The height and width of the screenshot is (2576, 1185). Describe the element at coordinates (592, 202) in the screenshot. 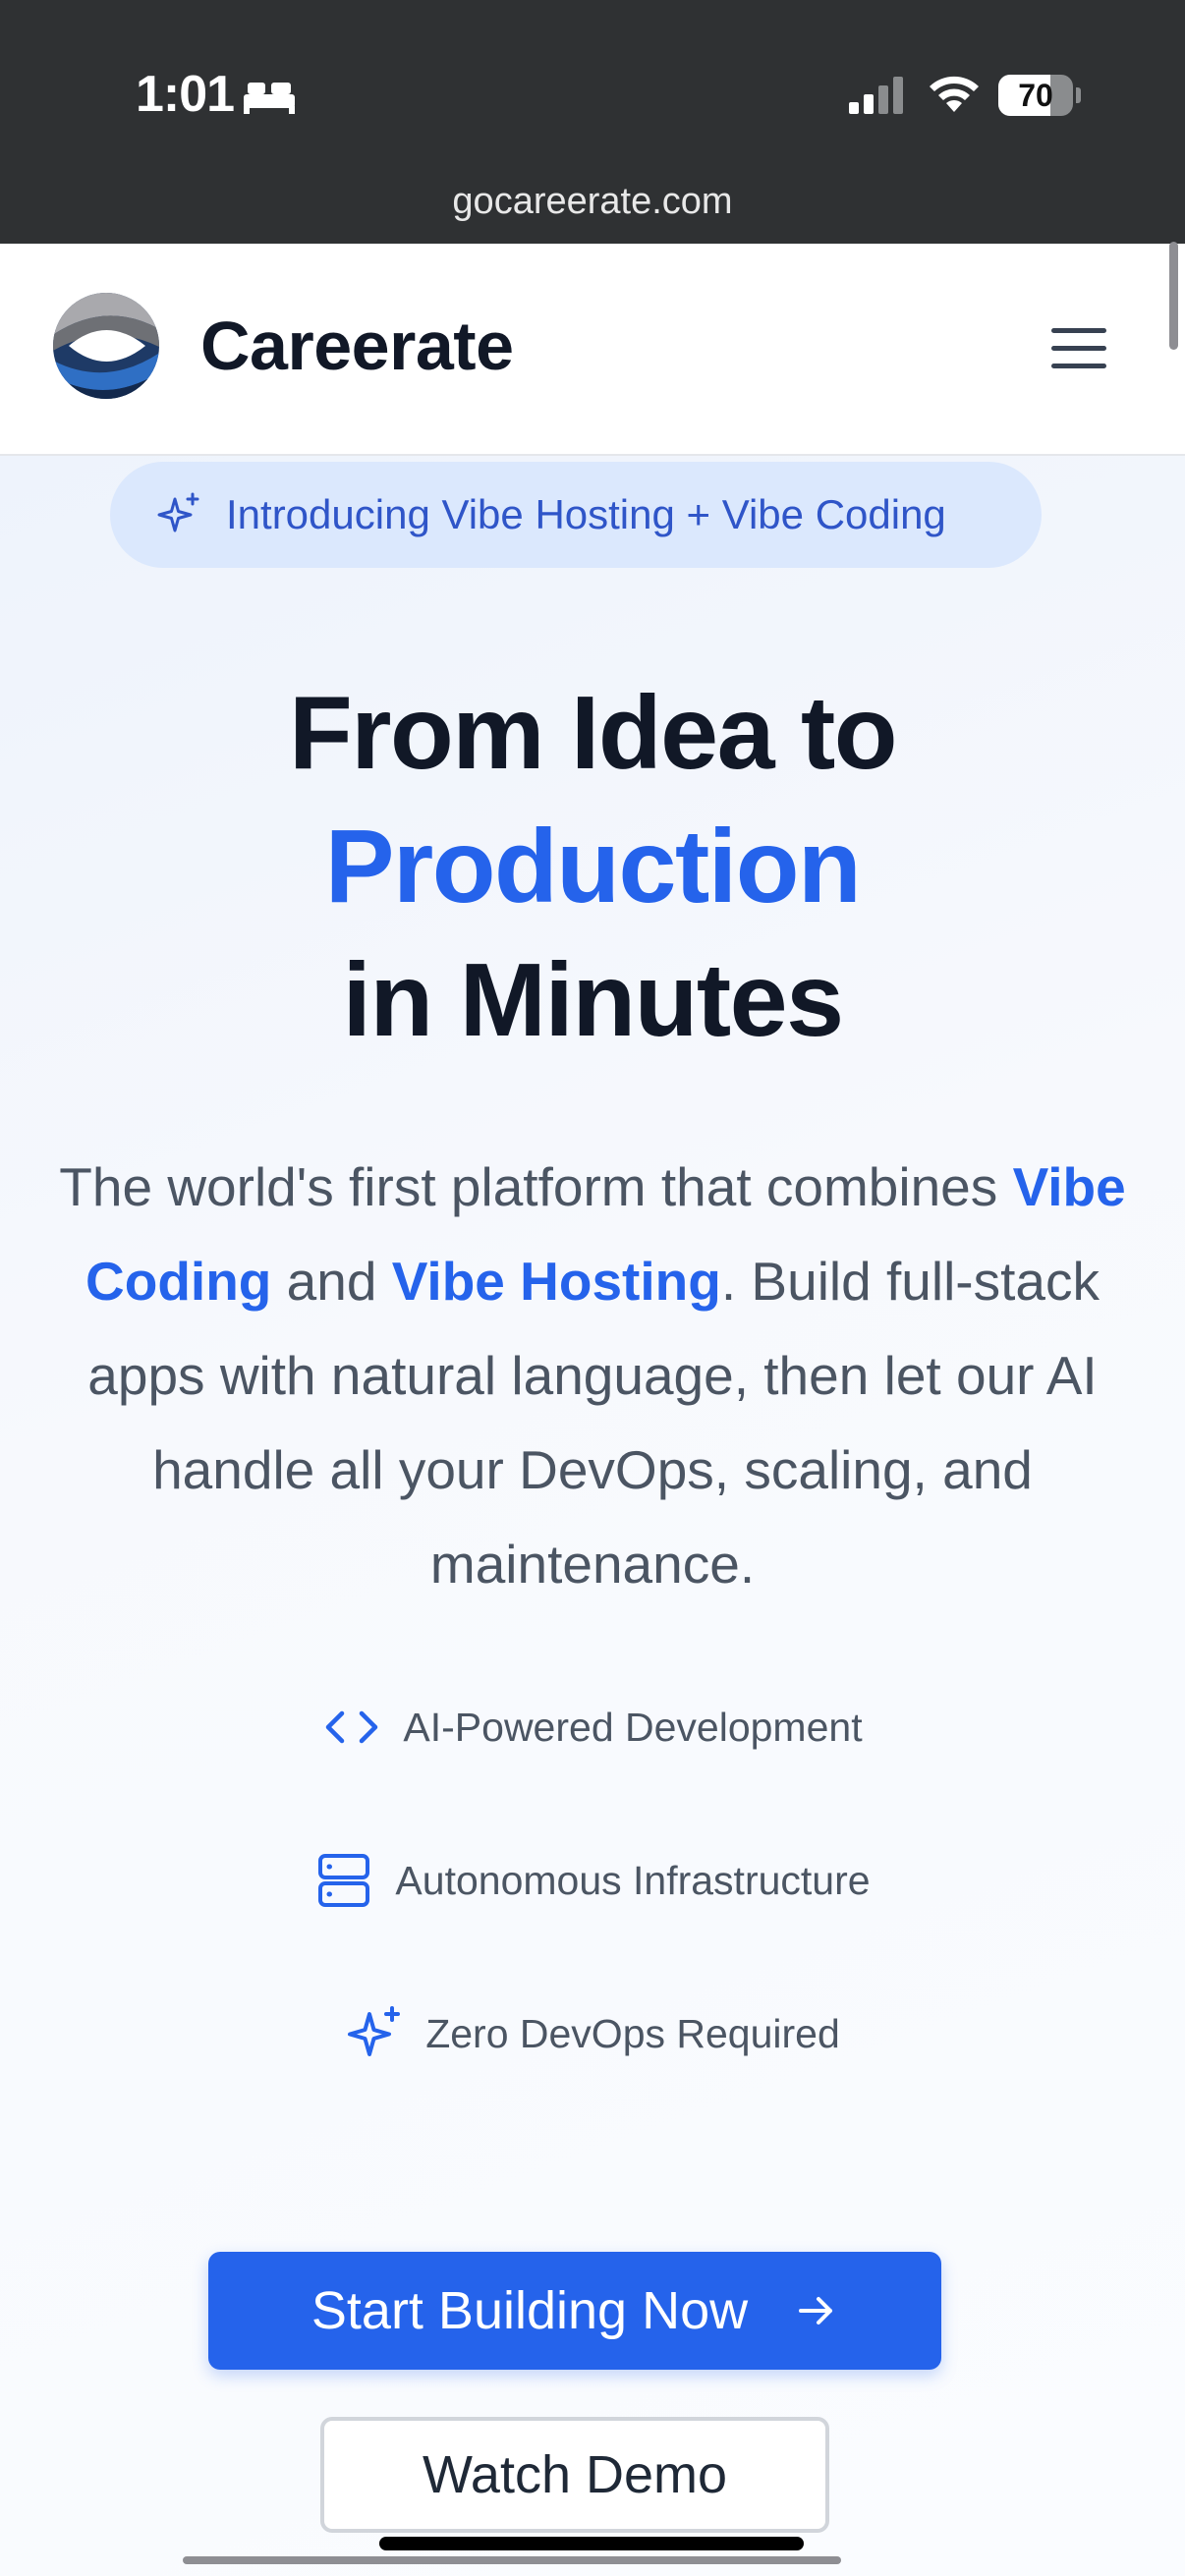

I see `address-bar-url: gocareerate.com` at that location.